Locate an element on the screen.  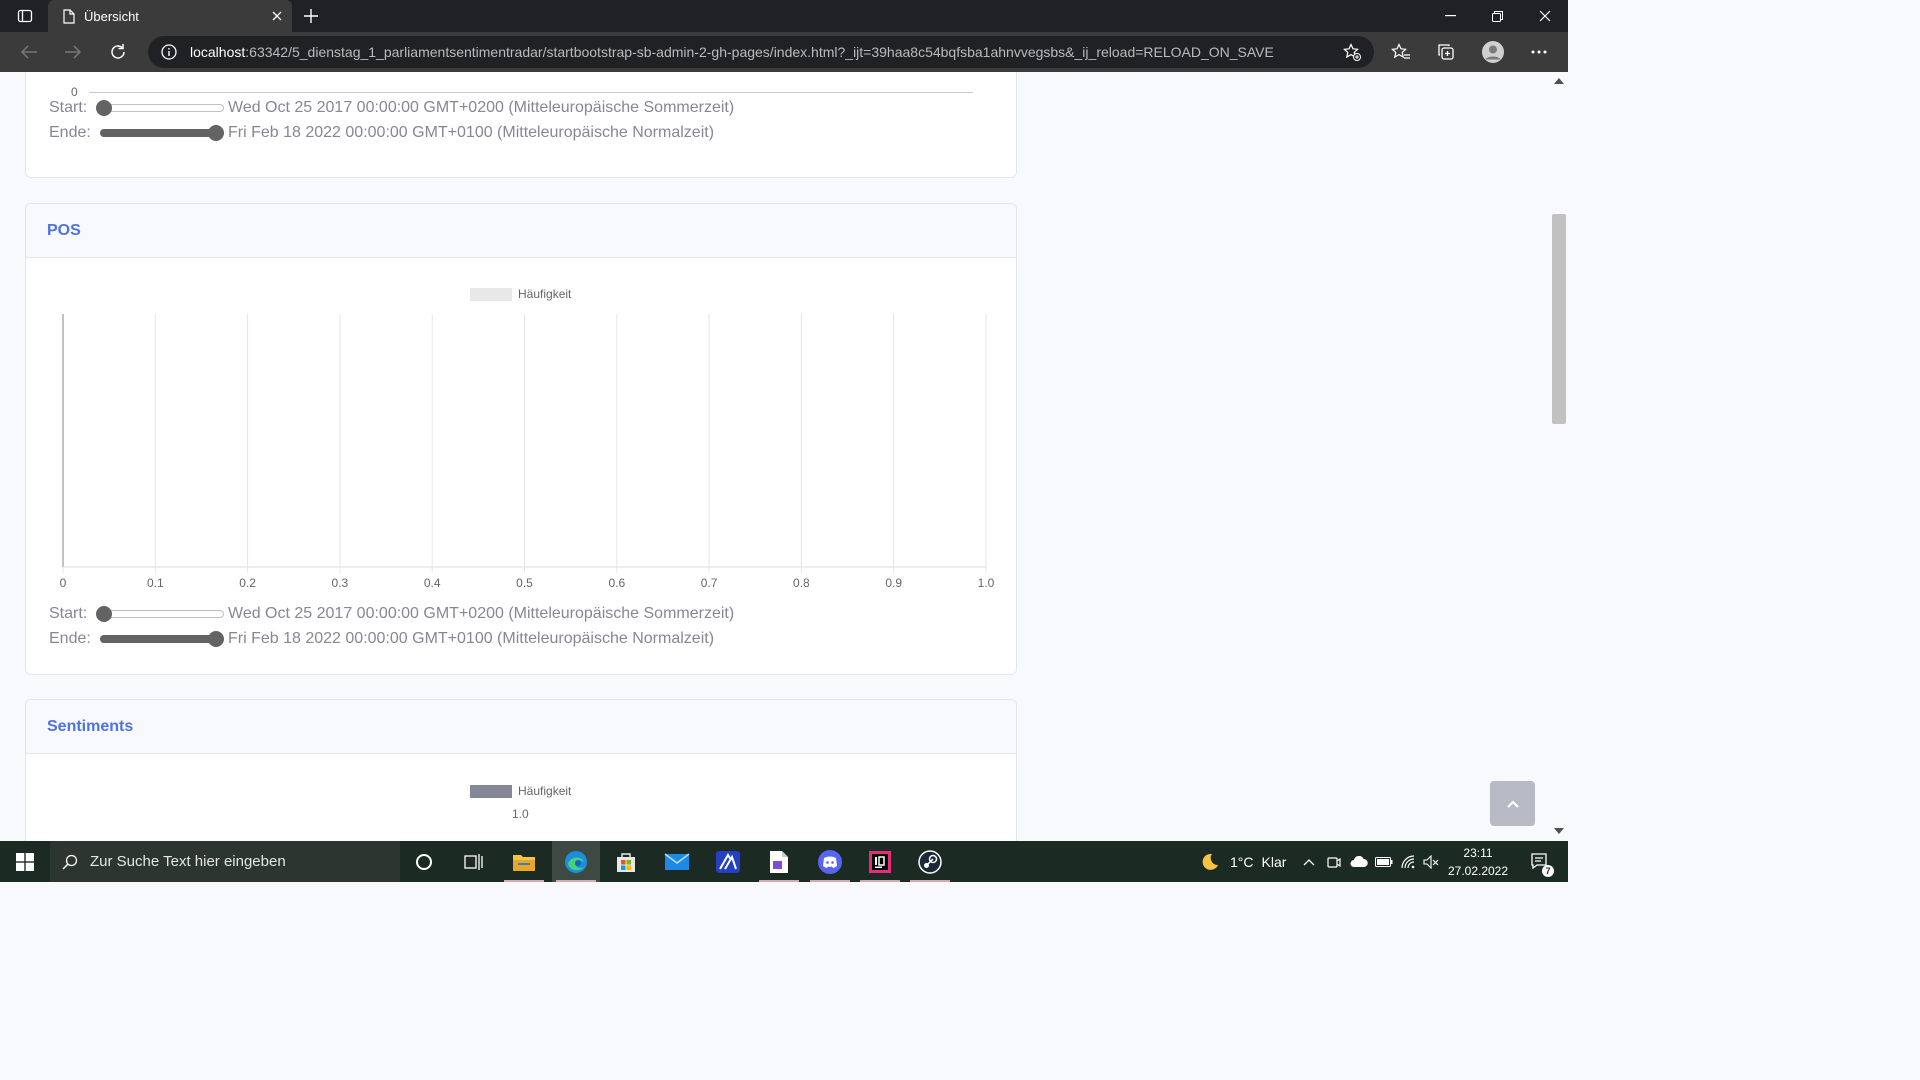
weather-widget: 1°C Klar is located at coordinates (1242, 861).